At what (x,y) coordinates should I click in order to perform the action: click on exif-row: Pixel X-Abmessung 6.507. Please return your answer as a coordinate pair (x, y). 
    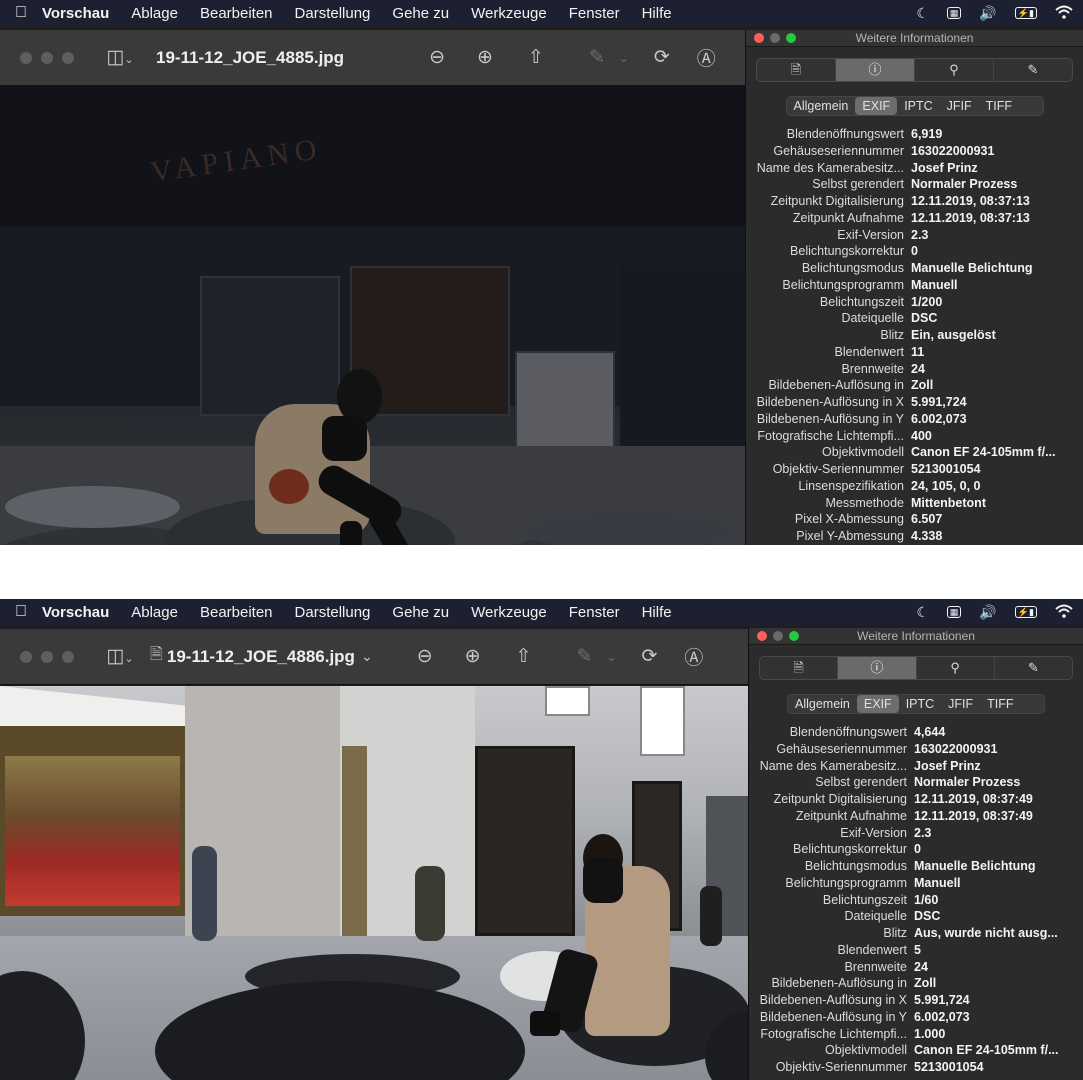
    Looking at the image, I should click on (914, 519).